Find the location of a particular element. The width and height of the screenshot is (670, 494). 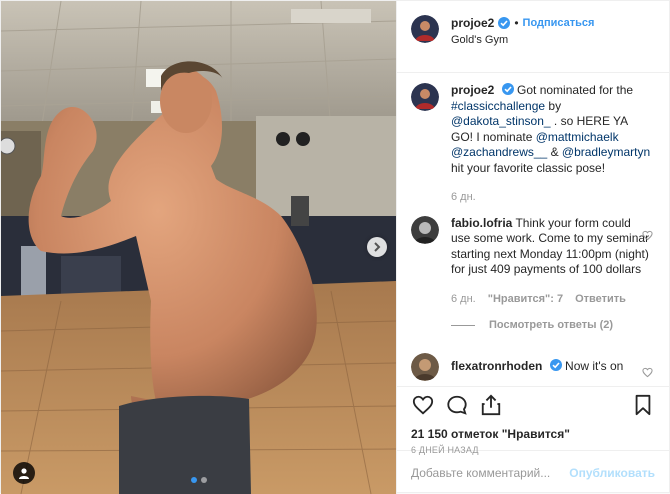

comment-like-count: "Нравится": 7 is located at coordinates (525, 300).